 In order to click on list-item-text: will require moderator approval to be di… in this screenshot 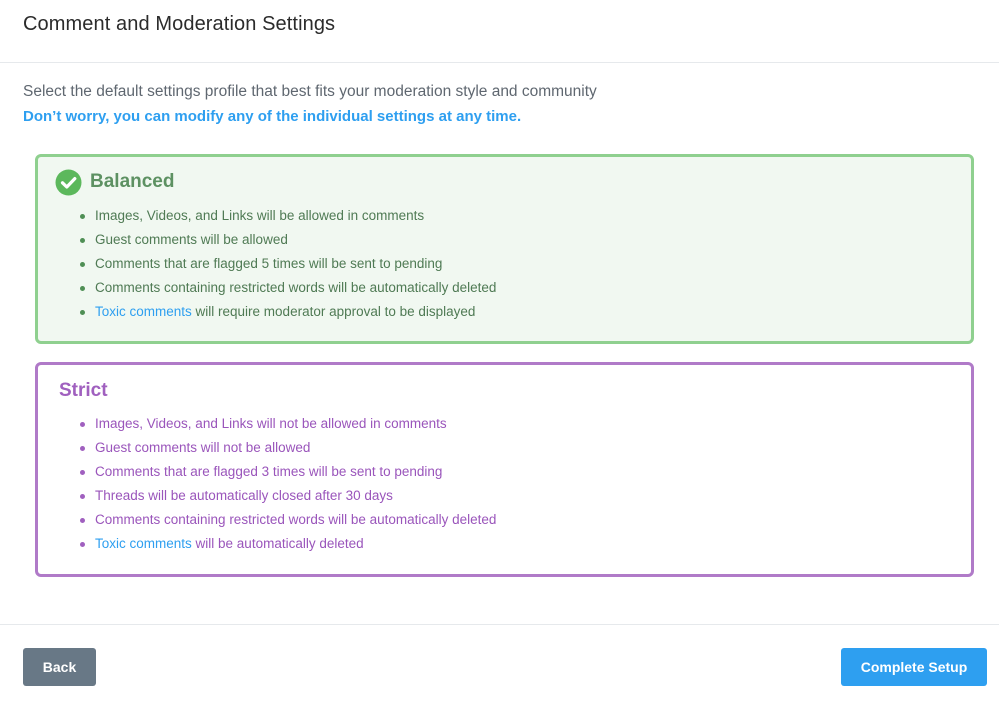, I will do `click(333, 311)`.